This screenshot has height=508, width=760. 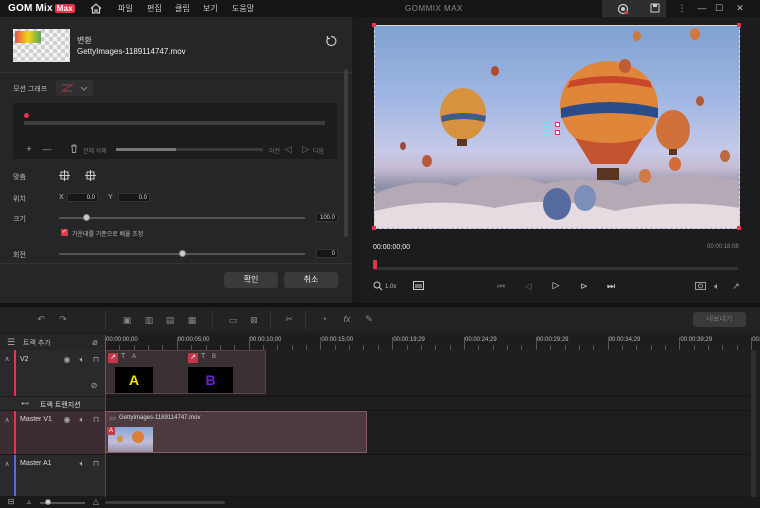 I want to click on track-lane-master-v1: ▭ GettyImages-1189114747.mov A, so click(x=427, y=433).